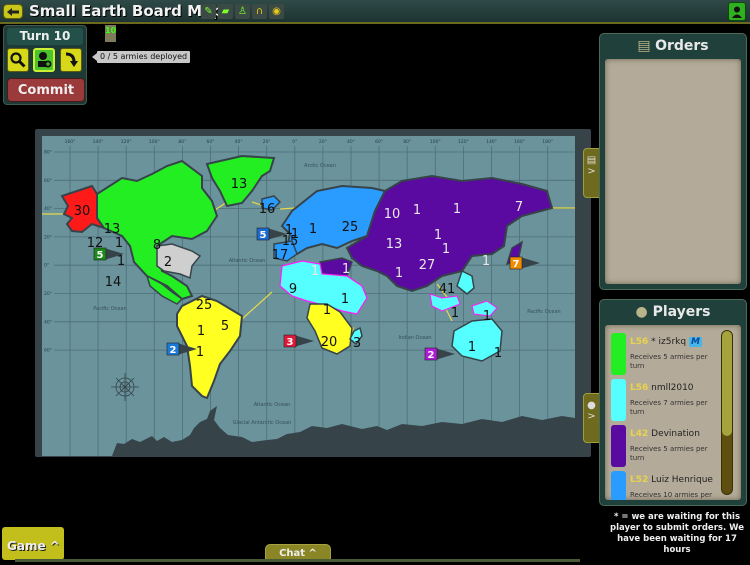  I want to click on deploy-soldier-icon, so click(45, 60).